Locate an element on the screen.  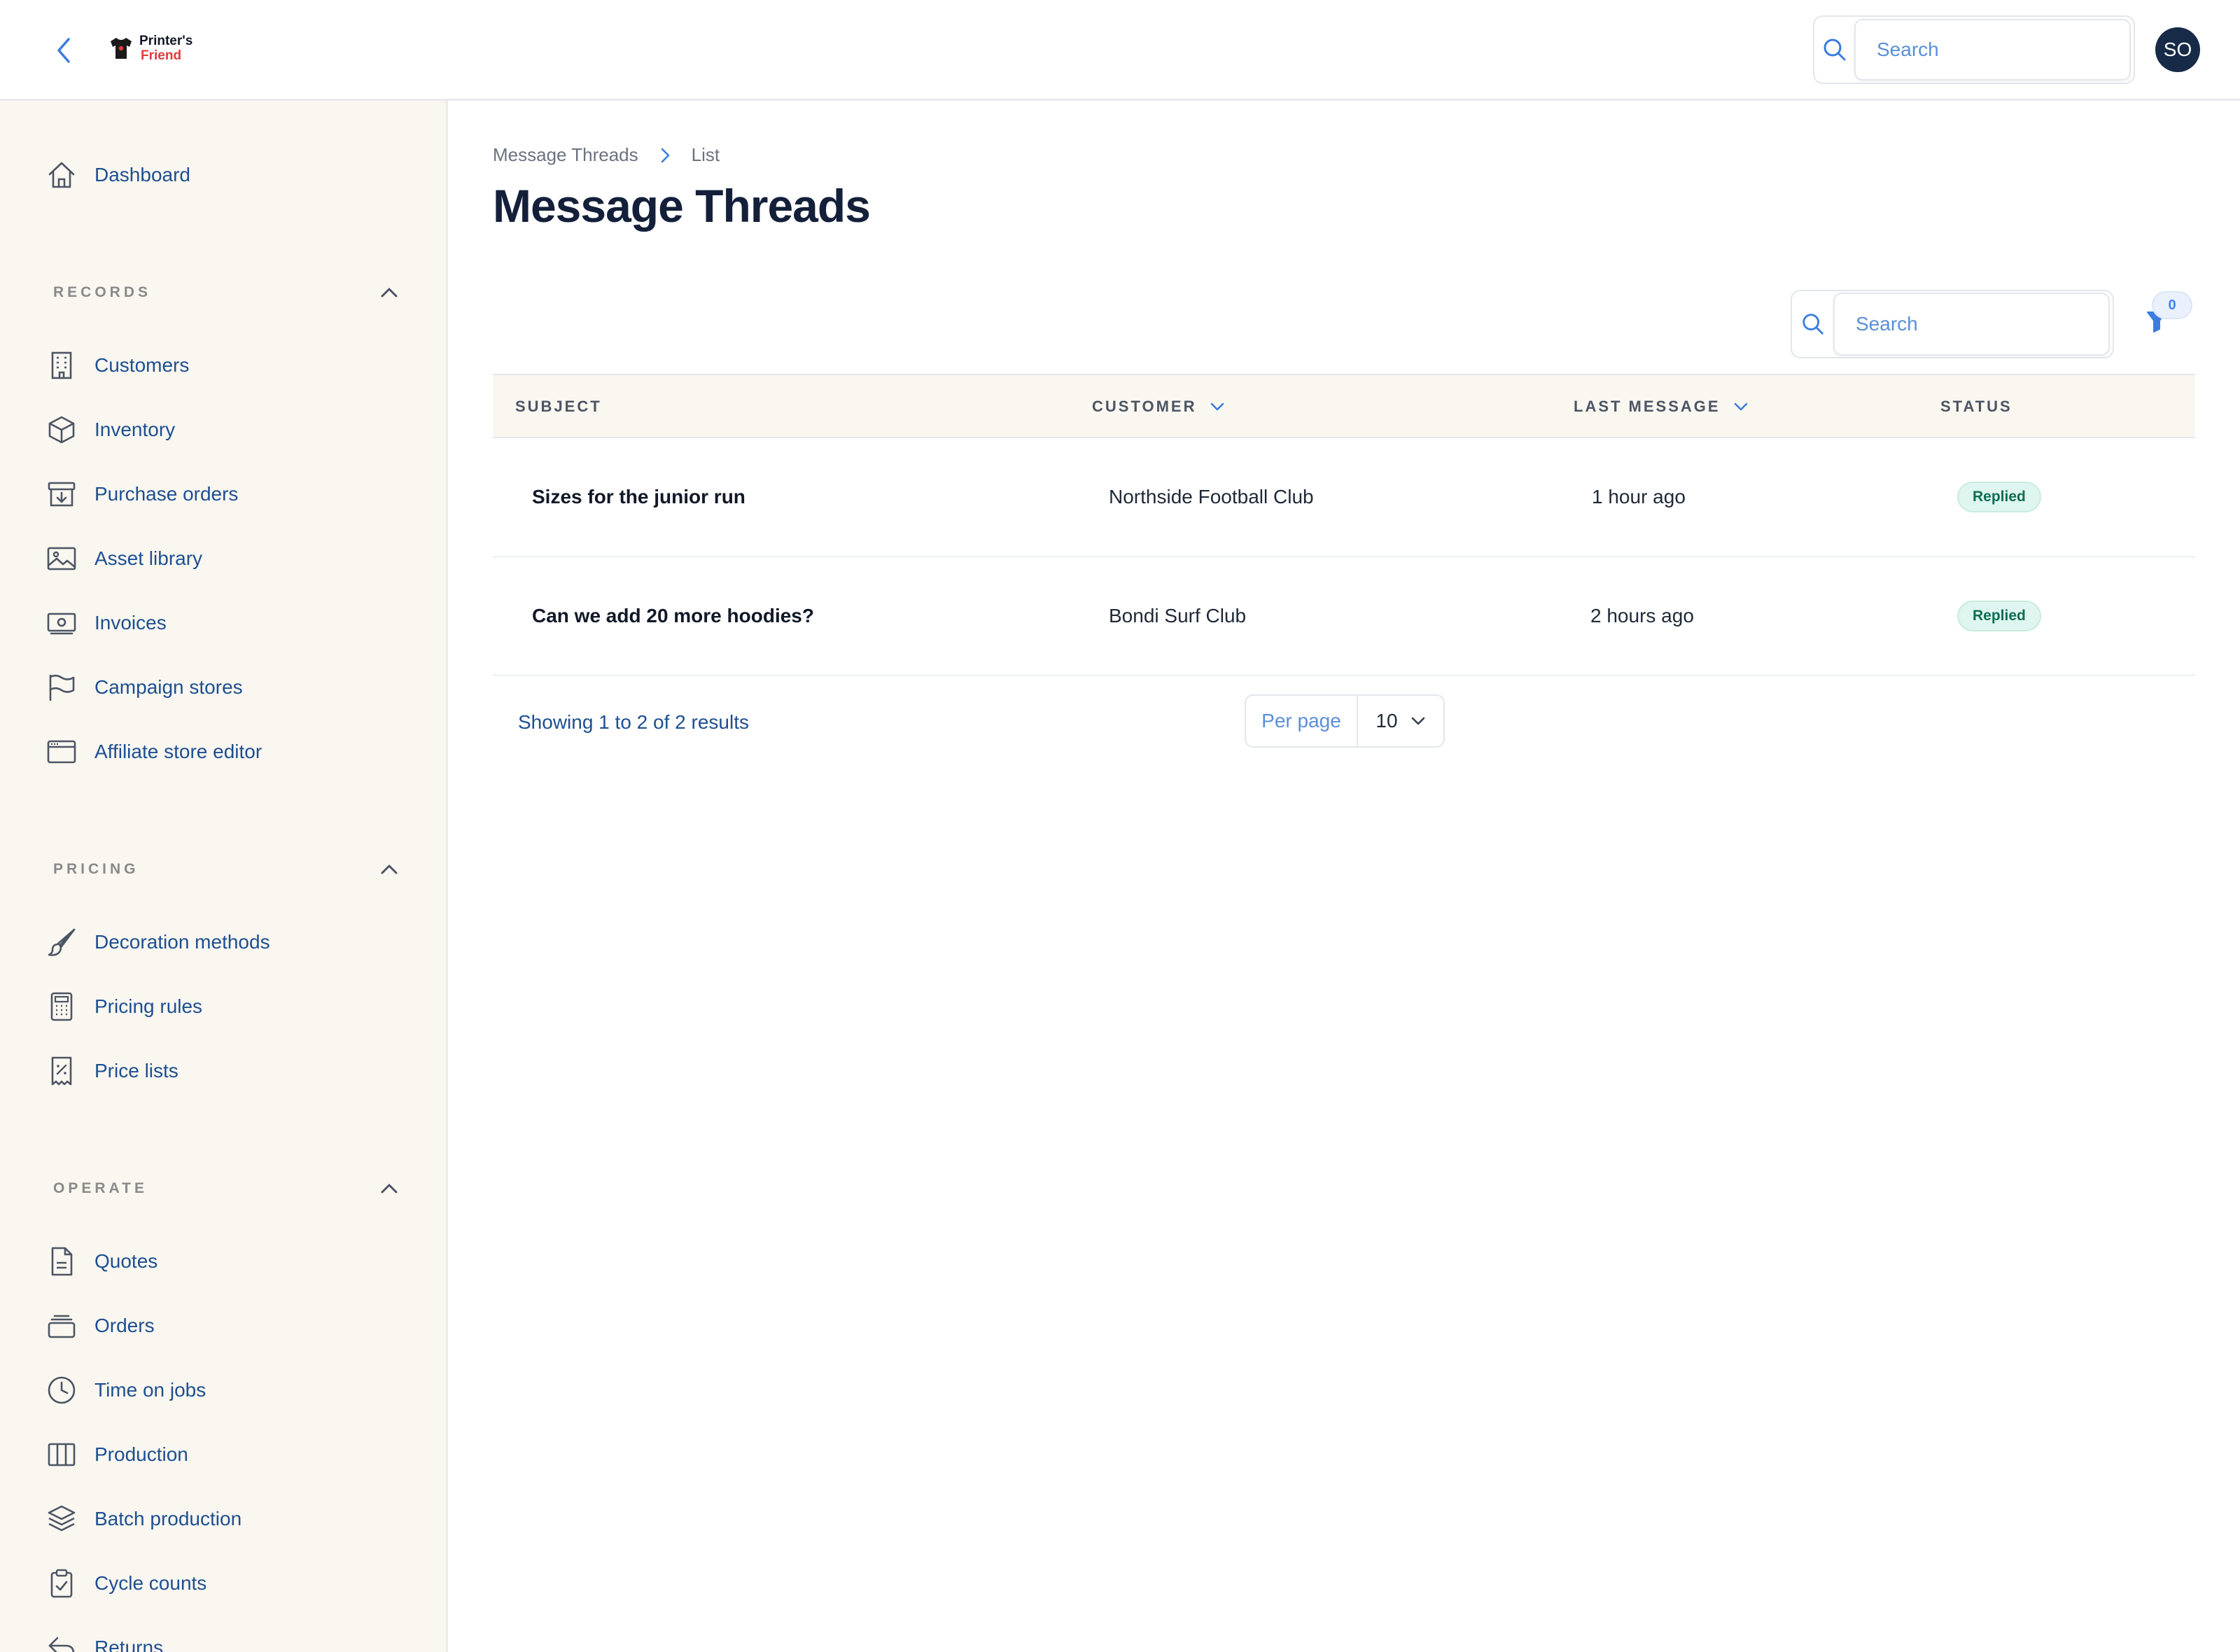
calculator-icon is located at coordinates (61, 1006).